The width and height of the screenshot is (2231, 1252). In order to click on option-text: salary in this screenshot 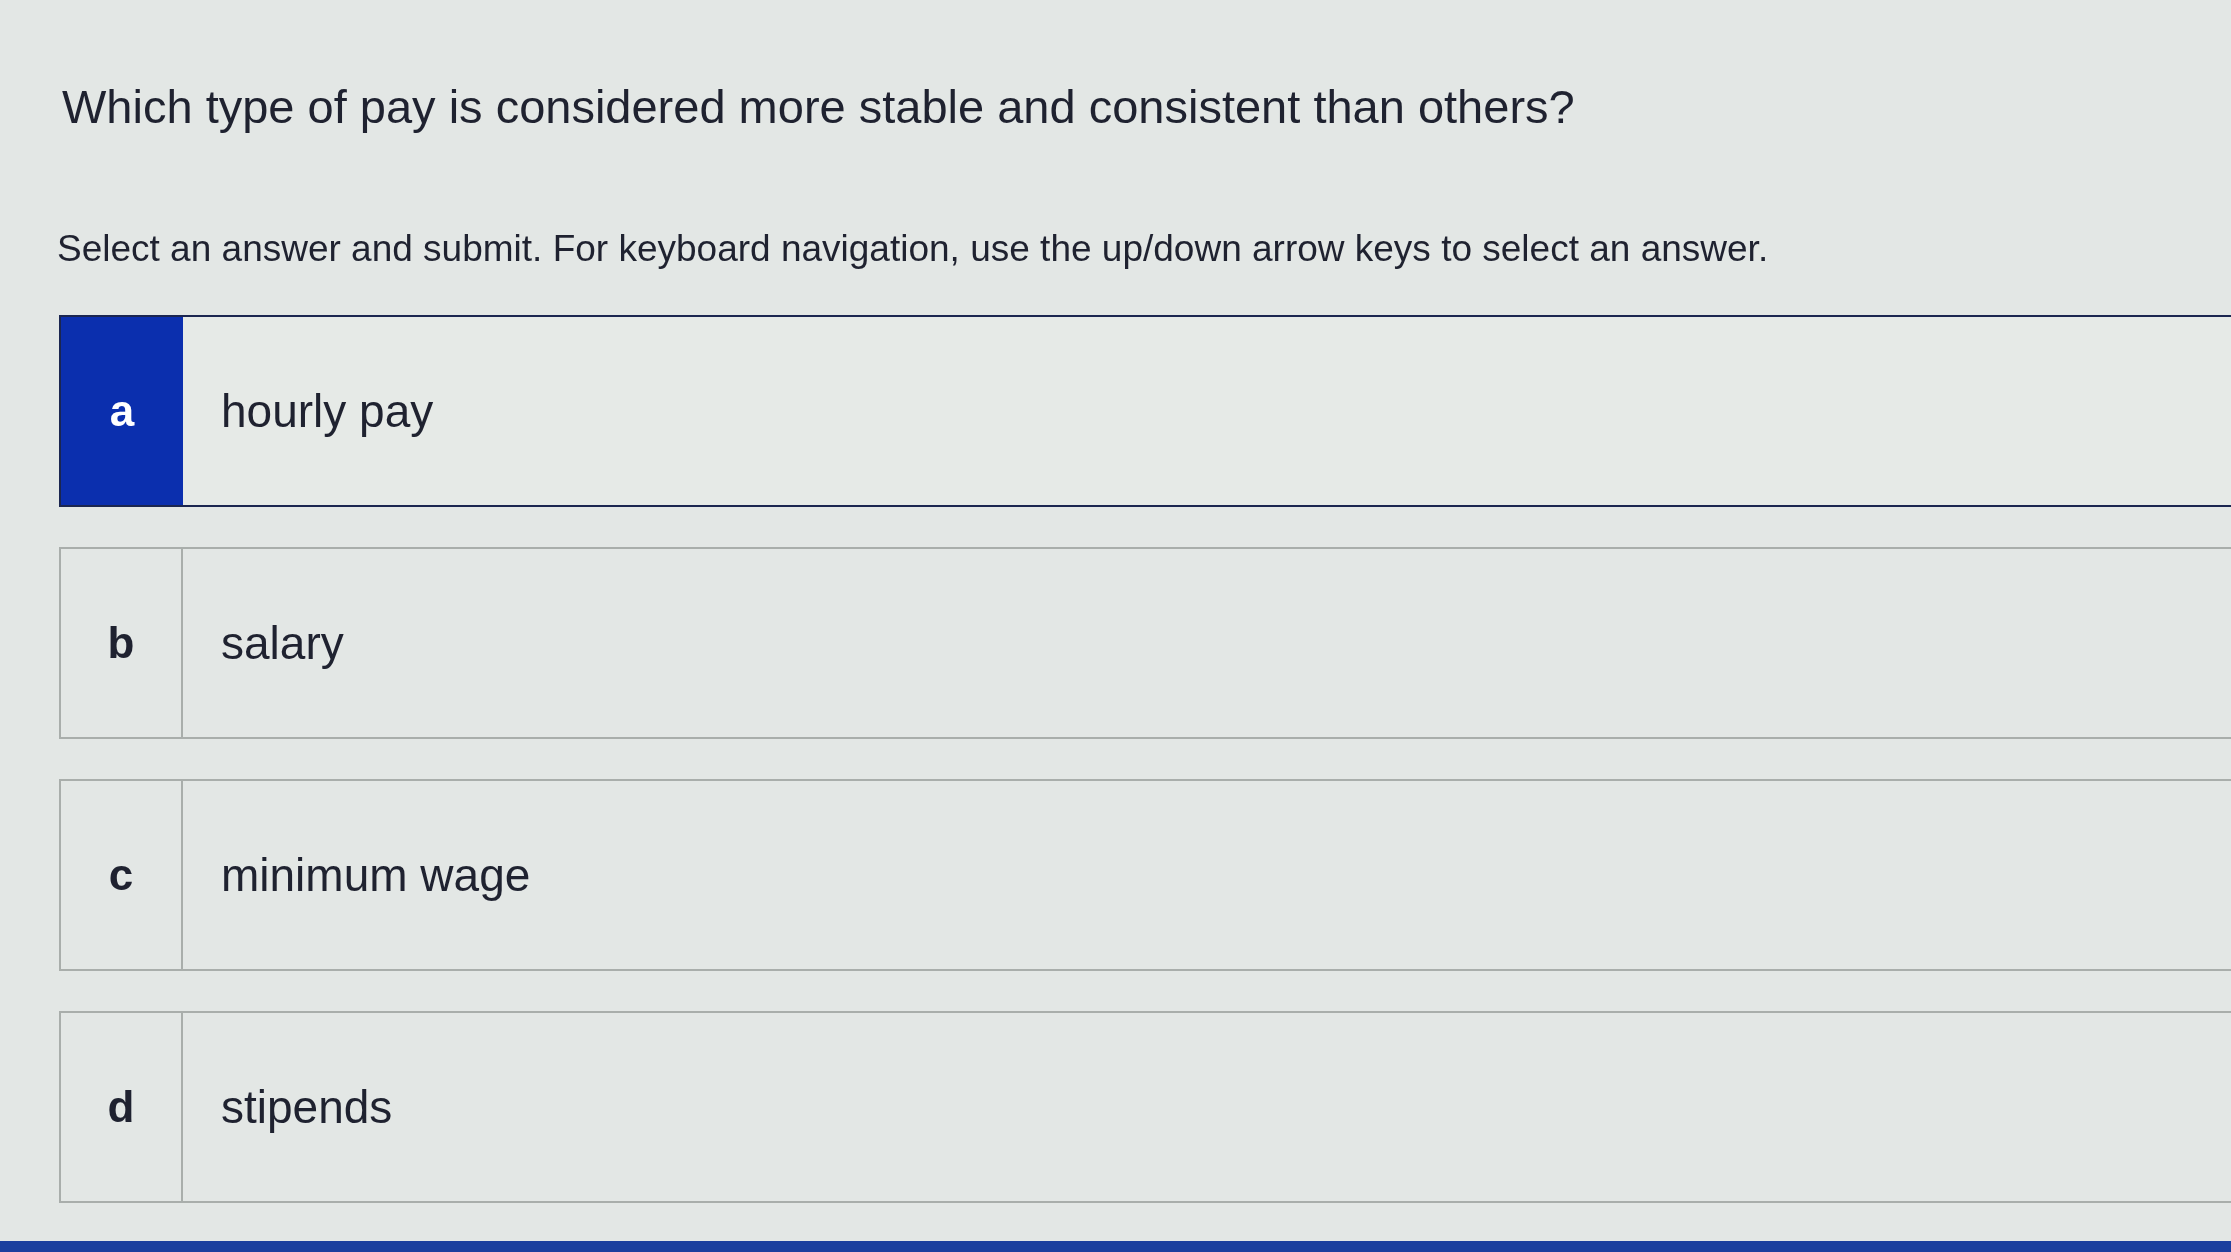, I will do `click(282, 643)`.